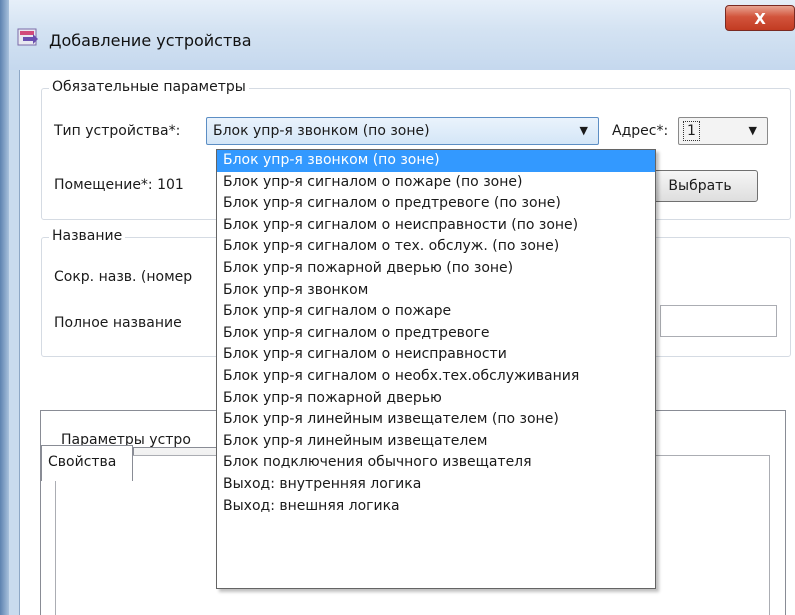 This screenshot has width=795, height=615. What do you see at coordinates (436, 269) in the screenshot?
I see `dropdown-option: Блок упр-я пожарной дверью (по зоне)` at bounding box center [436, 269].